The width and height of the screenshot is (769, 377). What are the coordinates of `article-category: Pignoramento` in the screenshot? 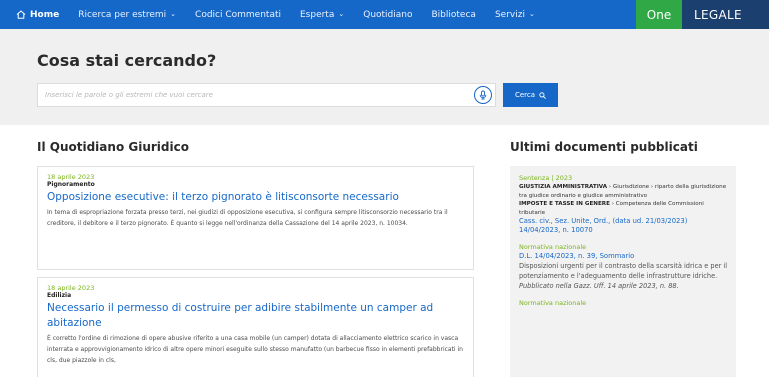 It's located at (71, 184).